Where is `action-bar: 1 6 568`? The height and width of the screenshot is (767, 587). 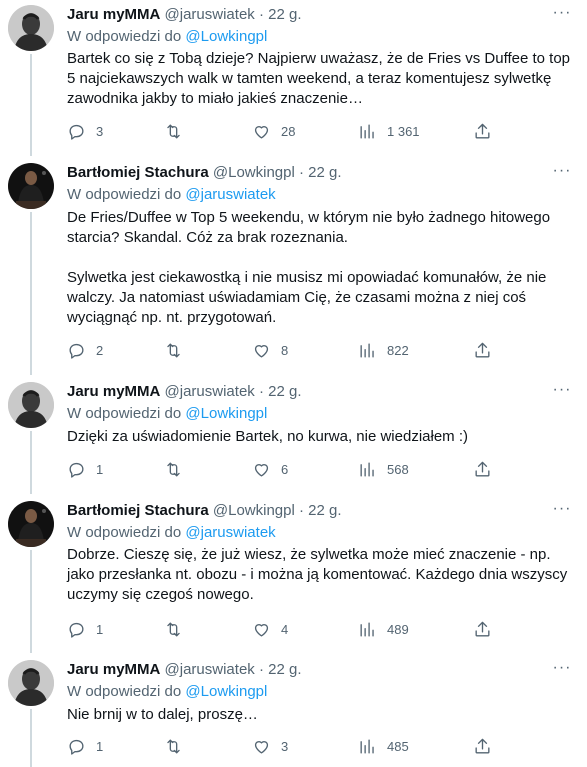 action-bar: 1 6 568 is located at coordinates (282, 469).